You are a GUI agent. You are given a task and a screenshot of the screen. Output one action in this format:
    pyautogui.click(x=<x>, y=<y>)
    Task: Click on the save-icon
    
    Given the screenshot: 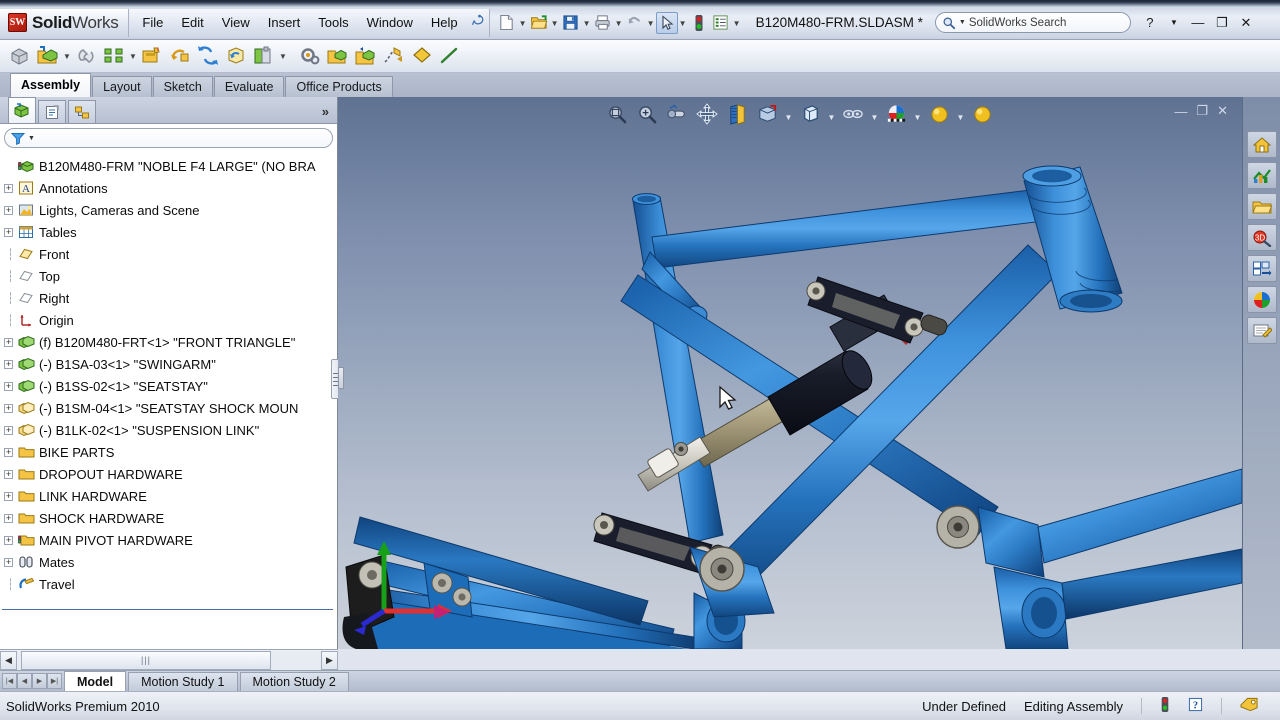 What is the action you would take?
    pyautogui.click(x=571, y=23)
    